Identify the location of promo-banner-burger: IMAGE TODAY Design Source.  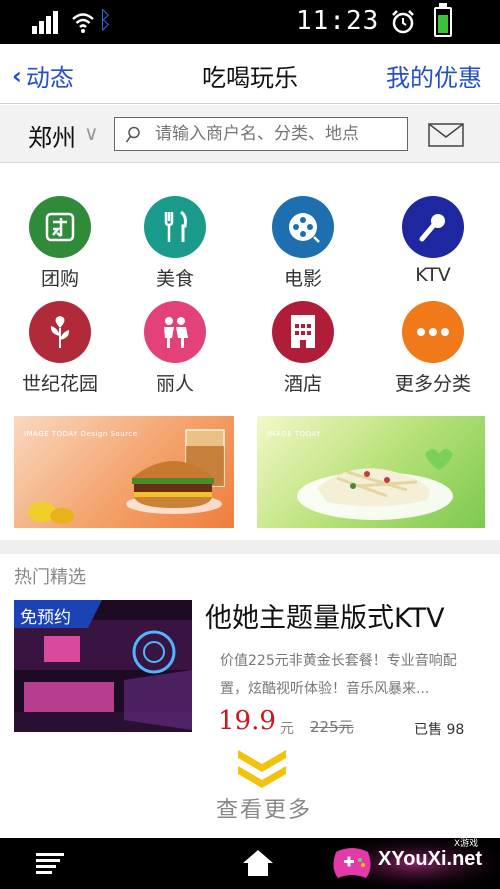
(124, 472).